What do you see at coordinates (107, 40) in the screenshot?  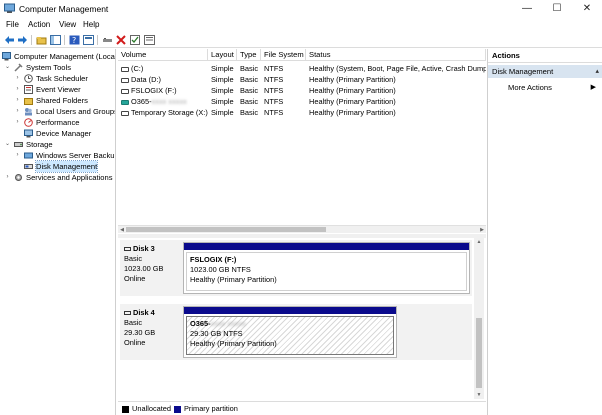 I see `connect-icon` at bounding box center [107, 40].